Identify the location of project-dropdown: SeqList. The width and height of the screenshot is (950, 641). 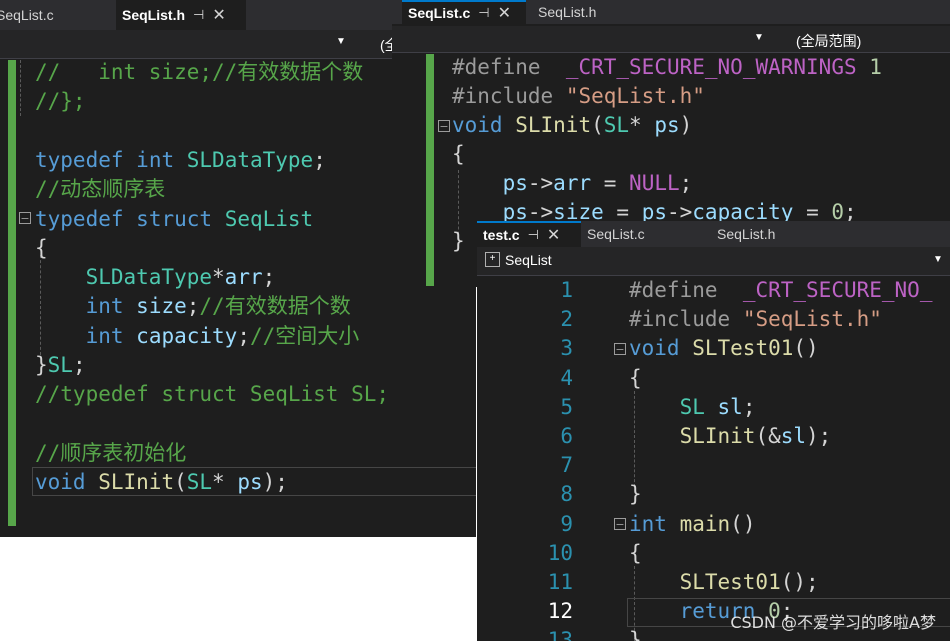
(528, 260).